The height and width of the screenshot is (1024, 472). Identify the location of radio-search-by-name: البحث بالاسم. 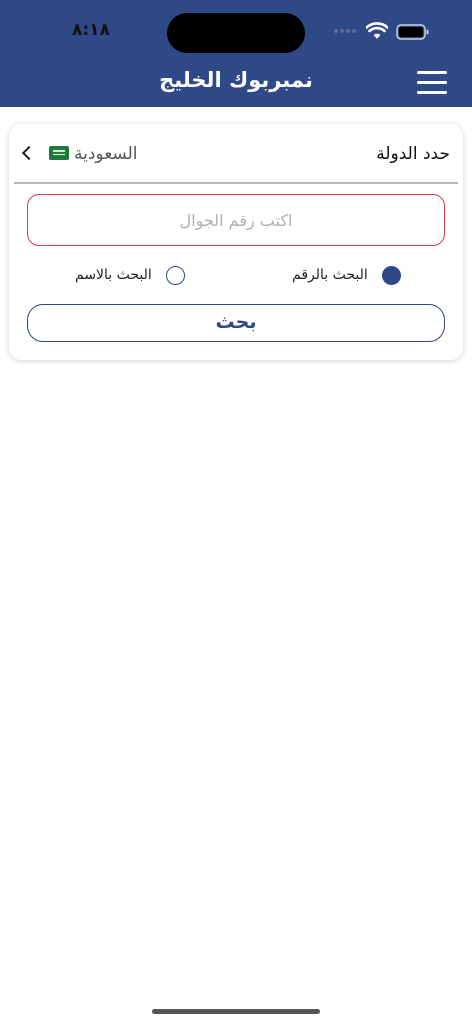
(130, 275).